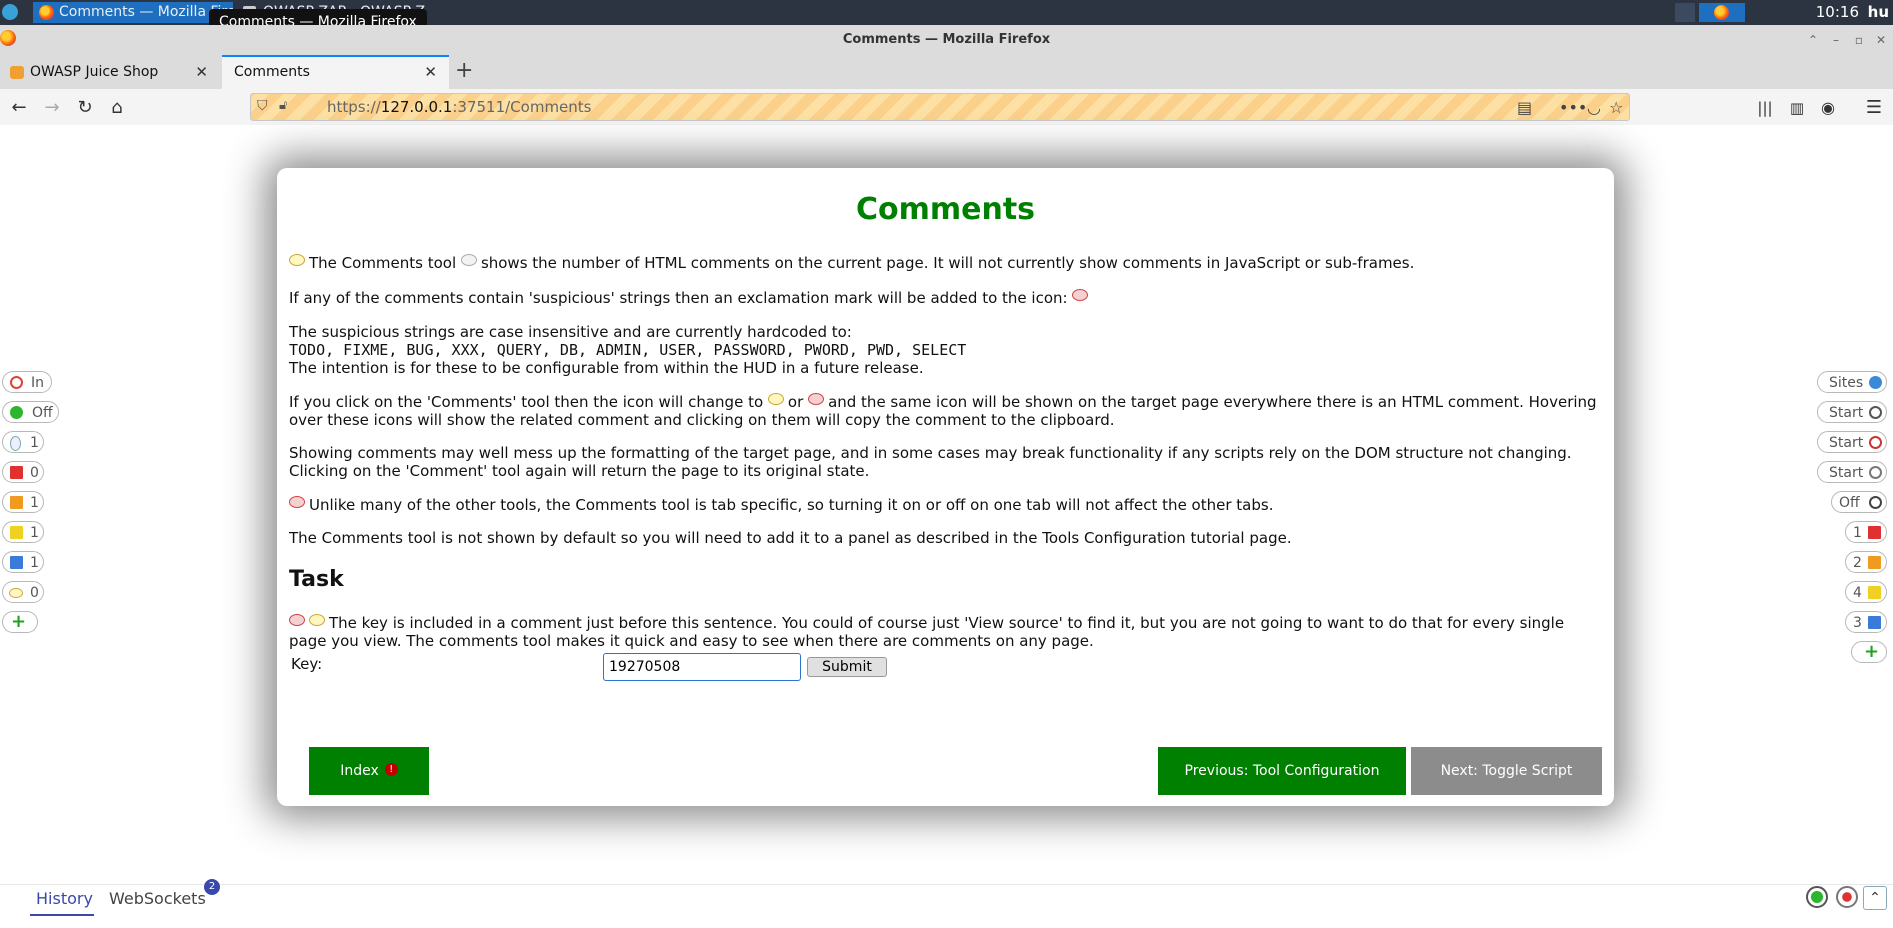  Describe the element at coordinates (1846, 473) in the screenshot. I see `hud-label: Start` at that location.